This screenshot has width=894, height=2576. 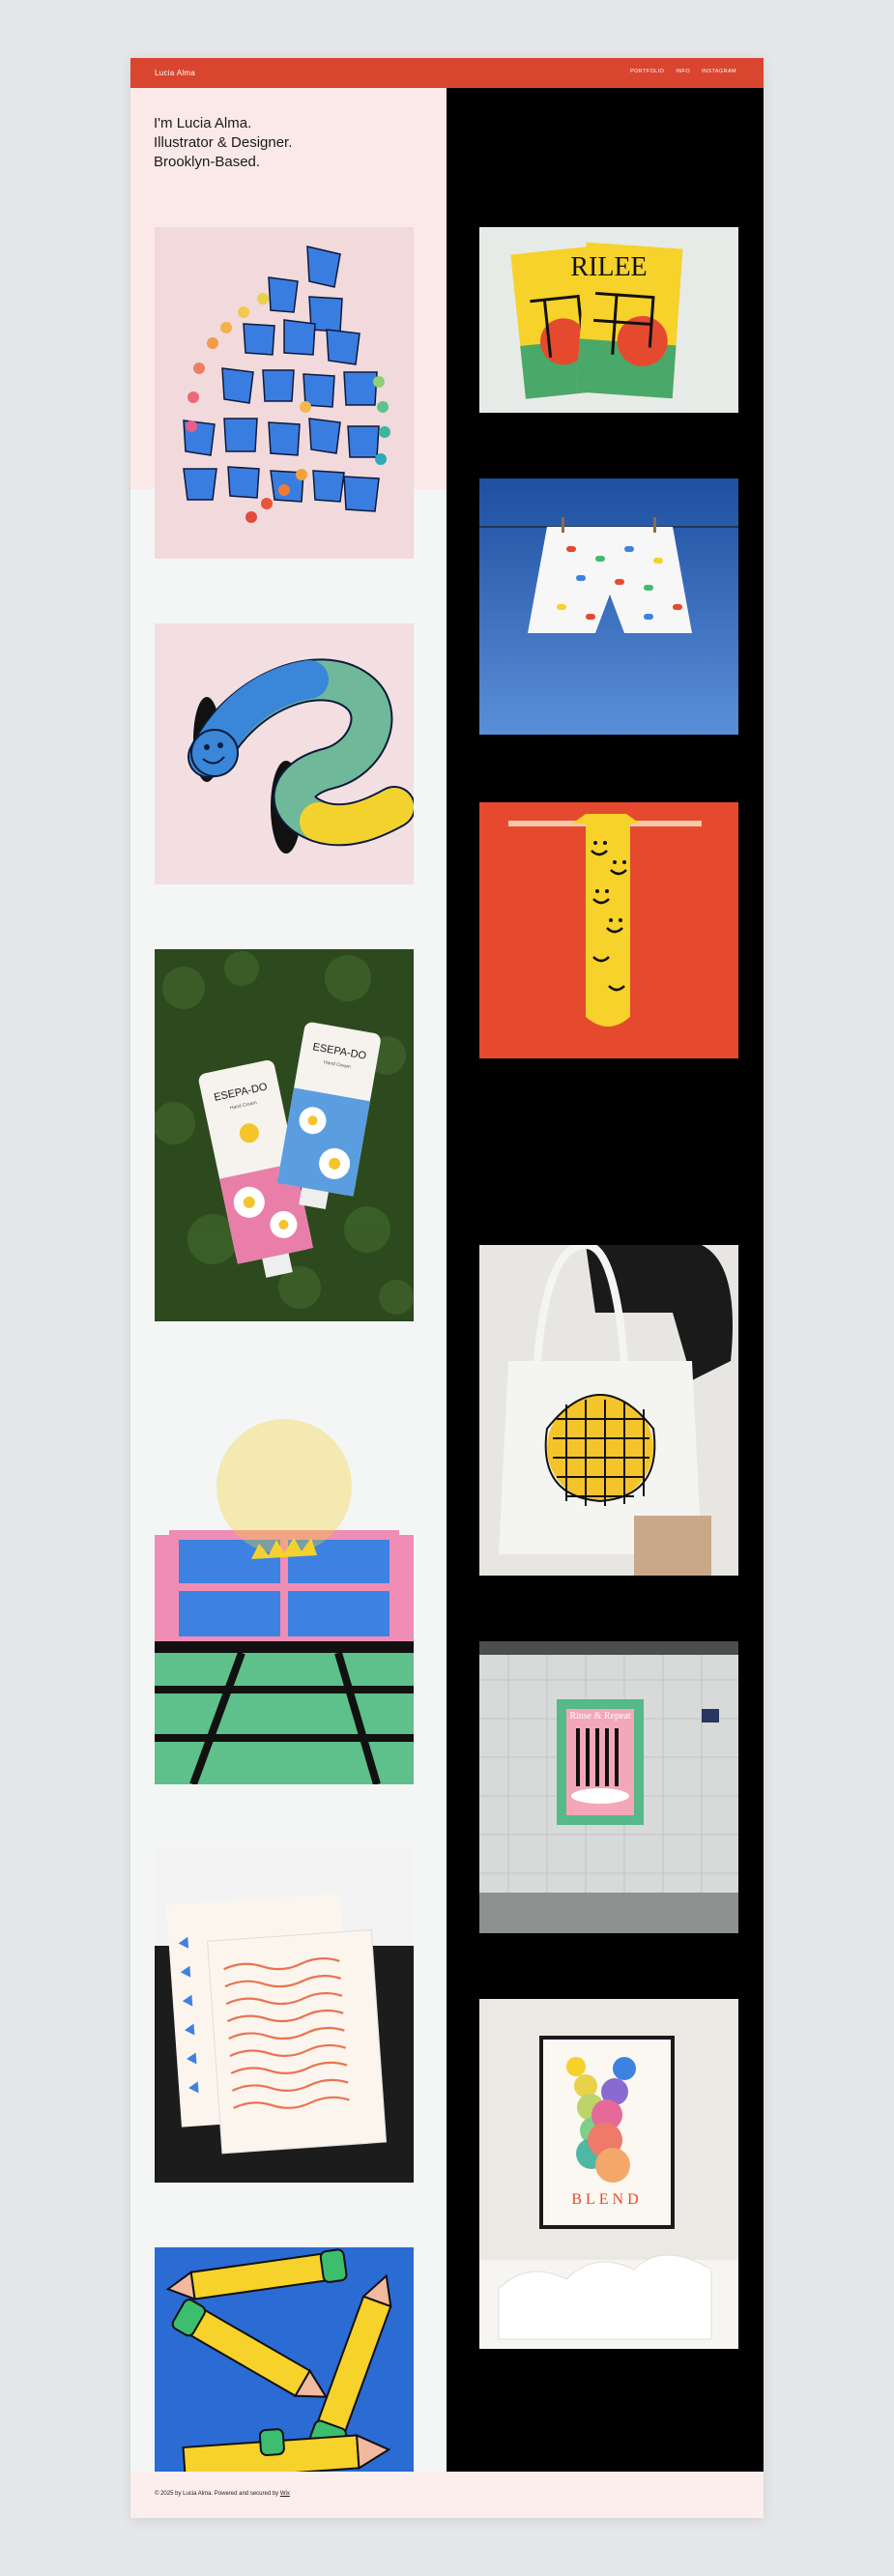 I want to click on portfolio-item-wave-prints, so click(x=284, y=2016).